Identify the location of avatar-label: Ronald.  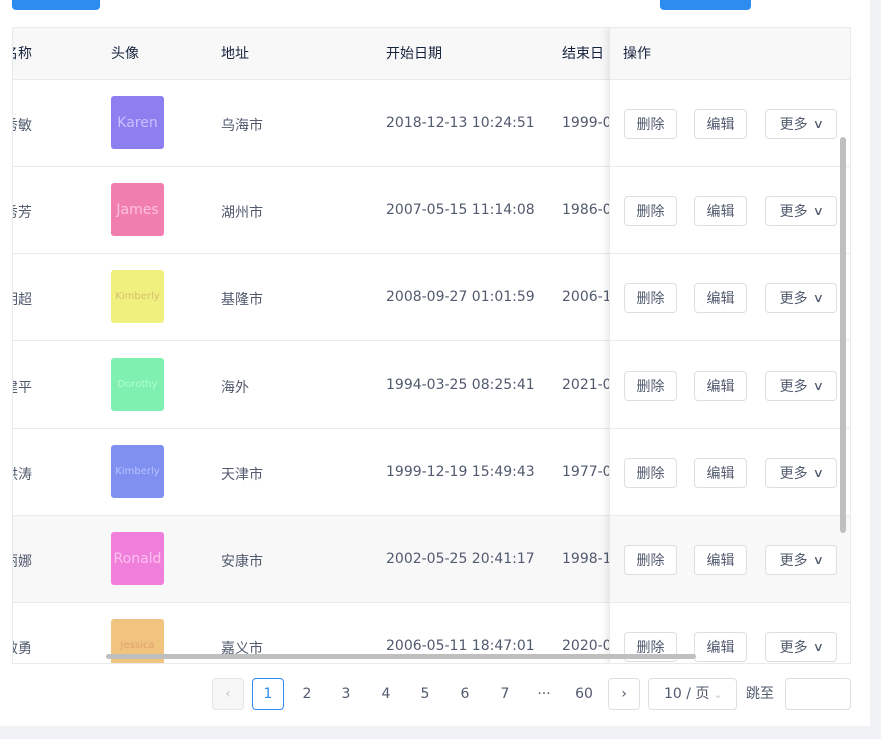
(137, 558).